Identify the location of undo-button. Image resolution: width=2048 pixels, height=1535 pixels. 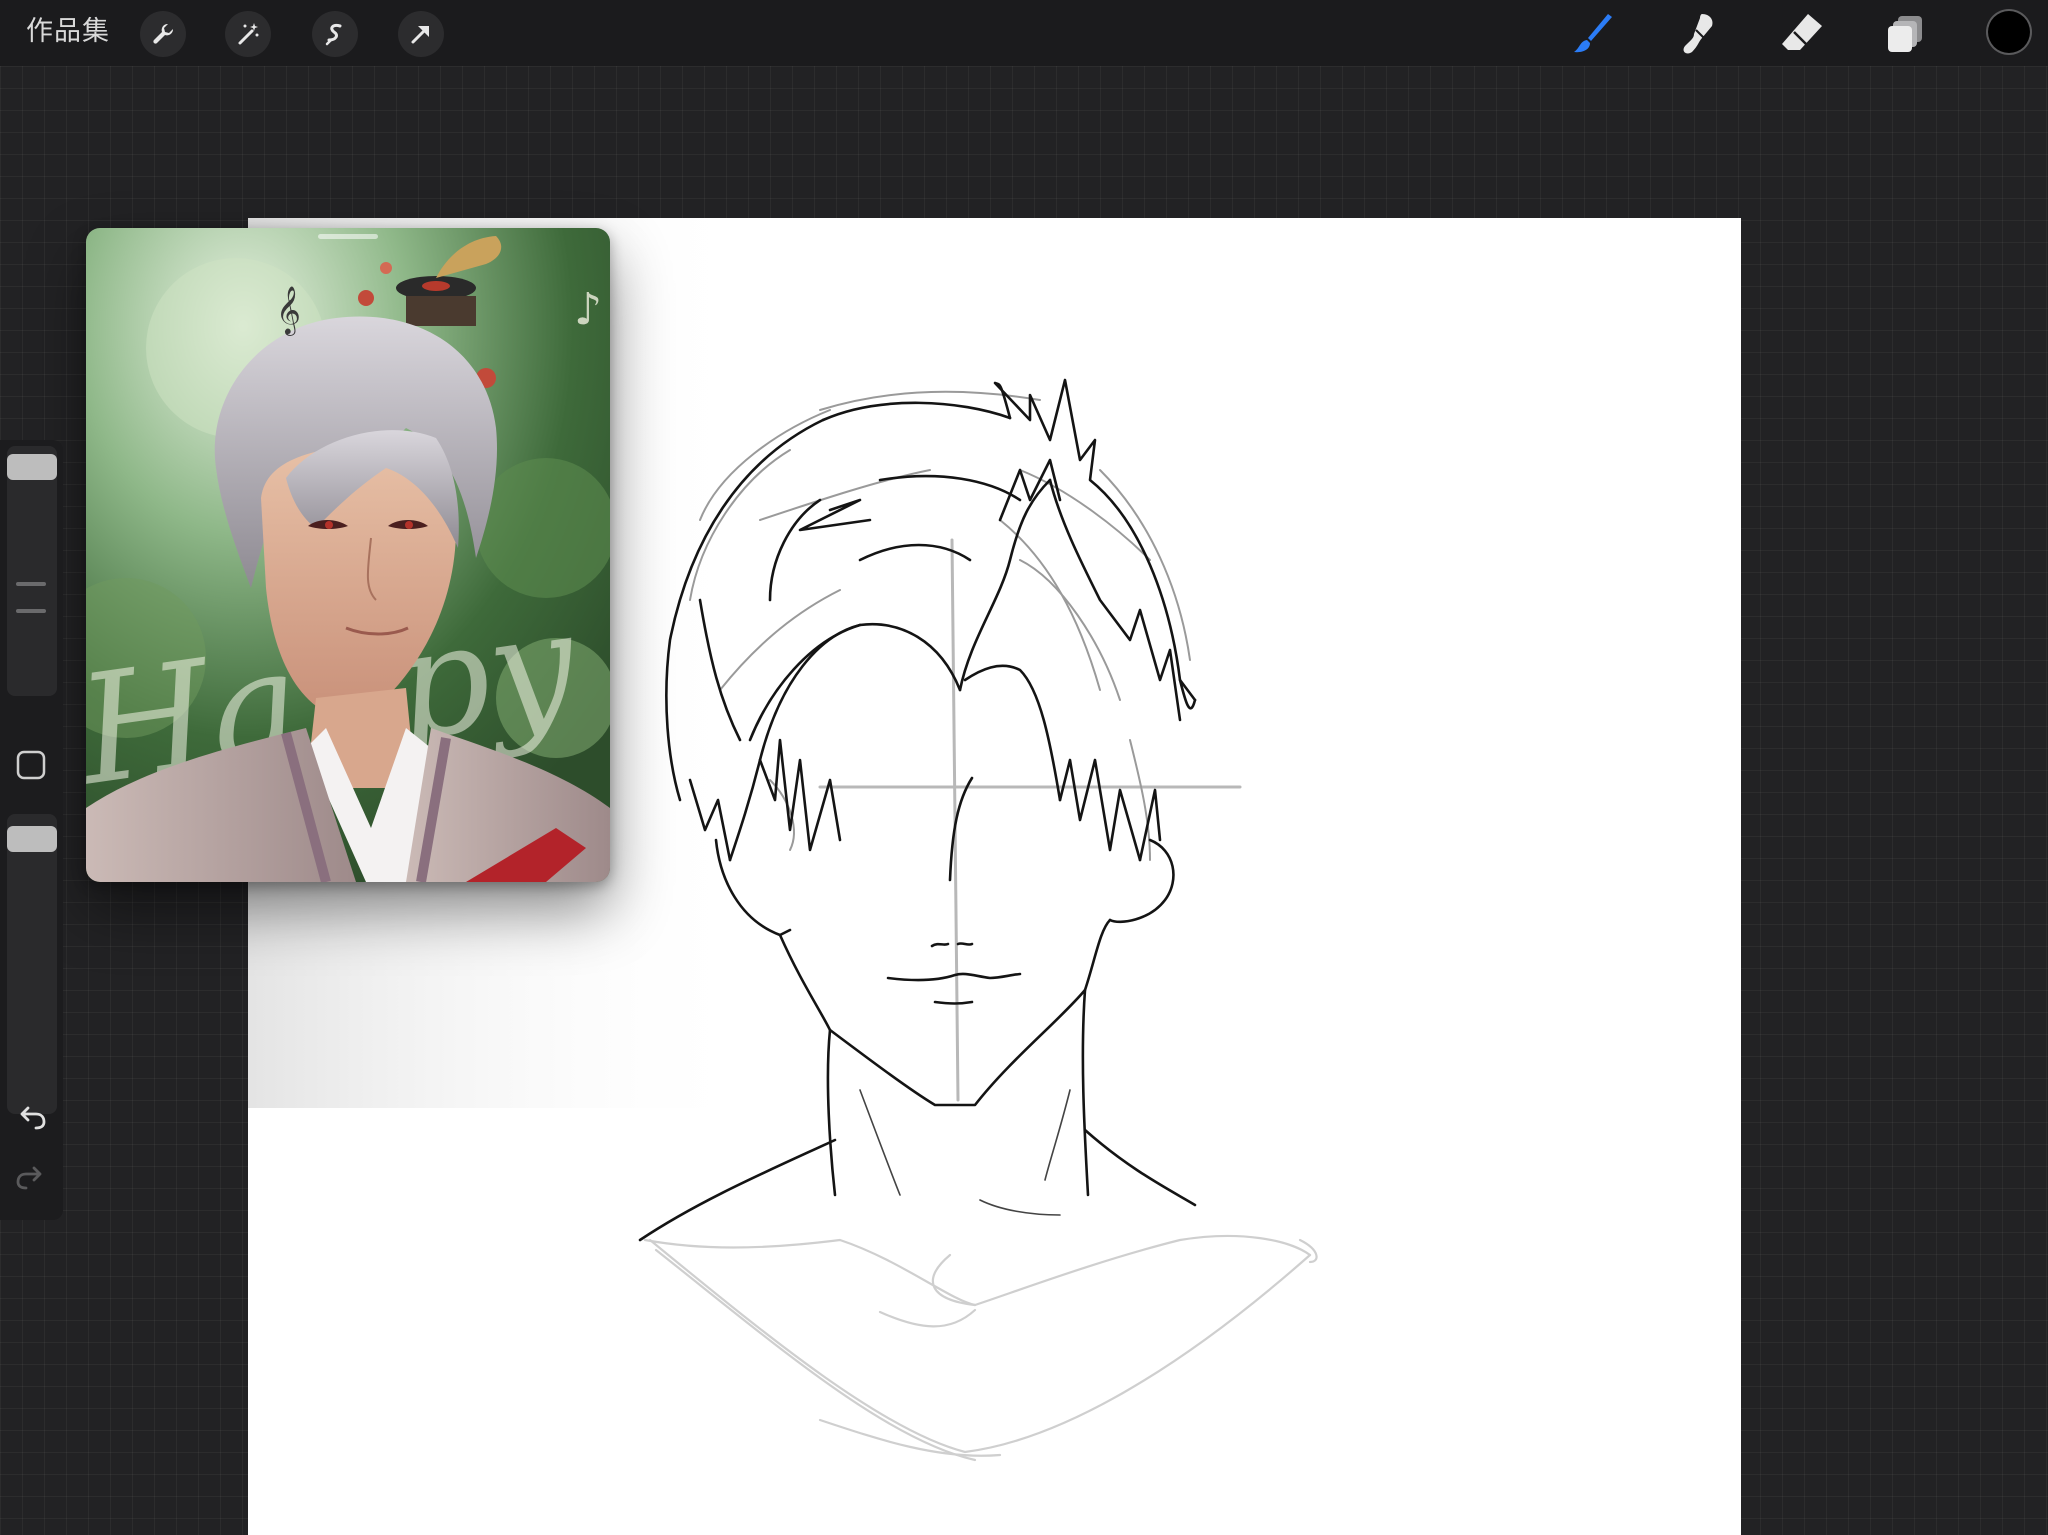
(31, 1119).